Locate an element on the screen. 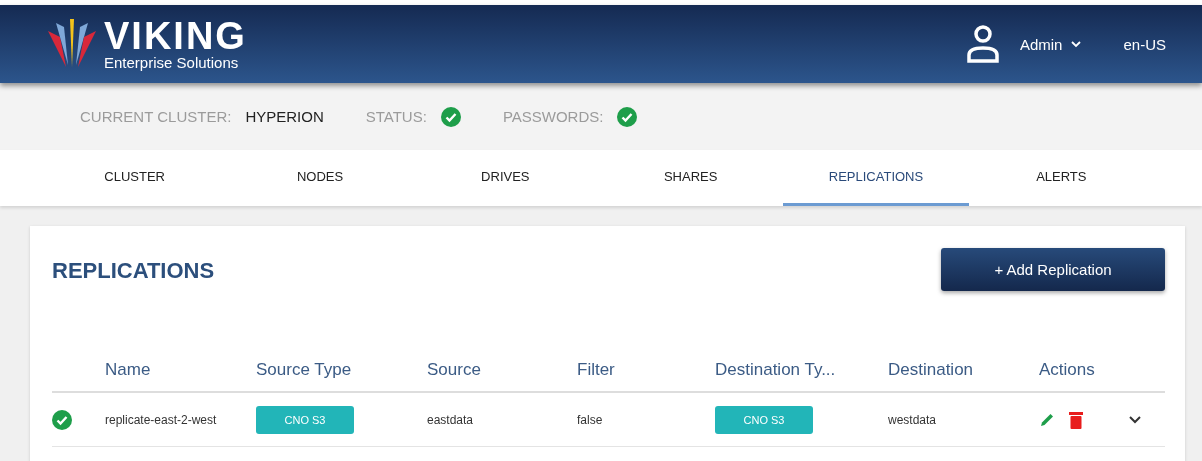 The height and width of the screenshot is (461, 1202). table-cell-text: eastdata is located at coordinates (451, 419).